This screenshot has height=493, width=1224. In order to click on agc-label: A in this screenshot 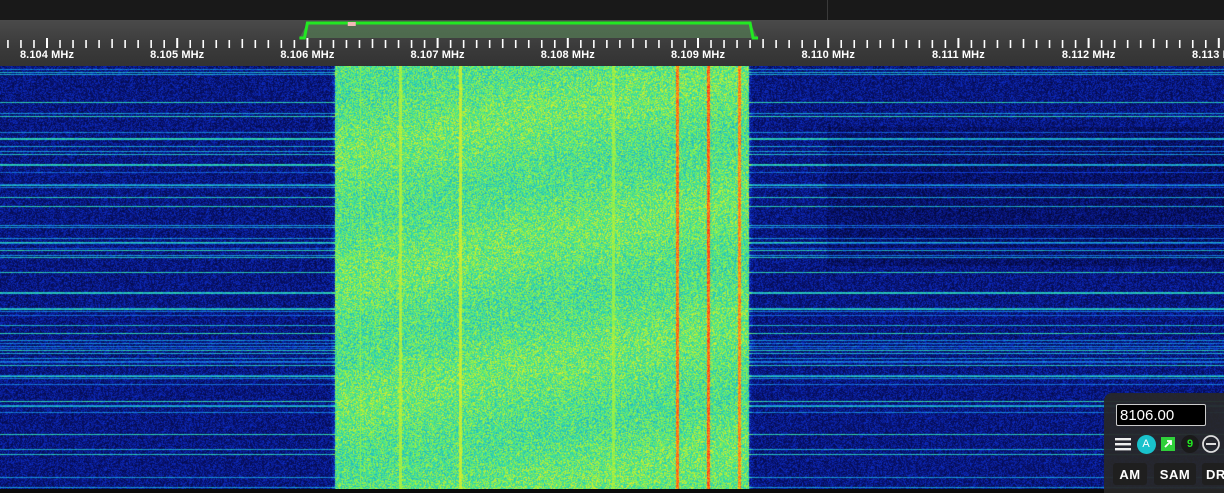, I will do `click(1146, 444)`.